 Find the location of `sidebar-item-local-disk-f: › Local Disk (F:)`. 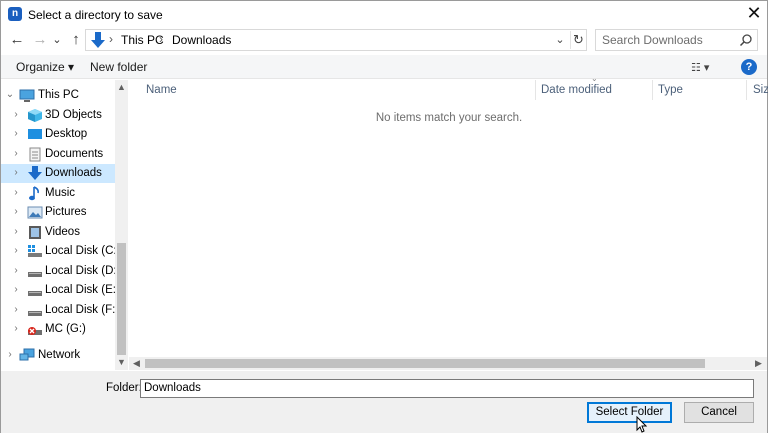

sidebar-item-local-disk-f: › Local Disk (F:) is located at coordinates (60, 310).